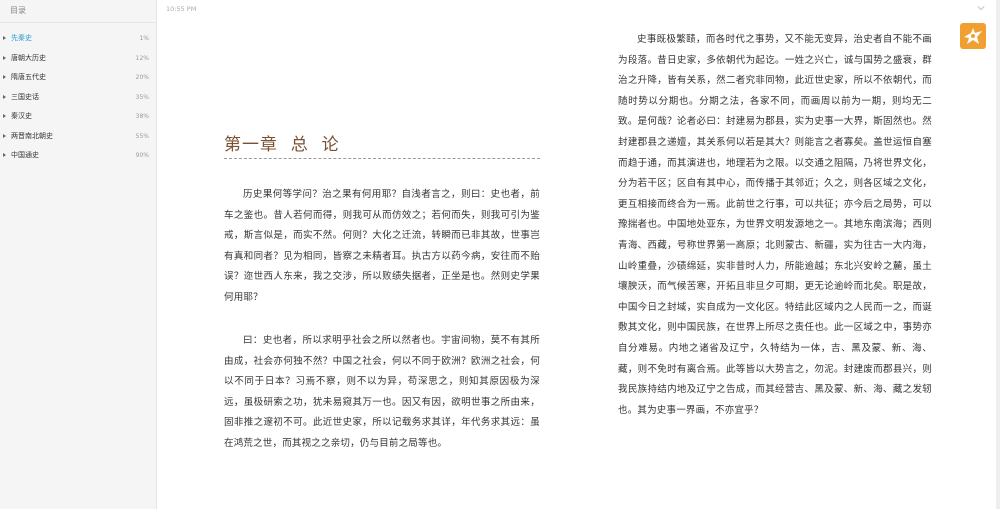 This screenshot has height=509, width=1000. I want to click on toc-item-label: 隋唐五代史, so click(28, 77).